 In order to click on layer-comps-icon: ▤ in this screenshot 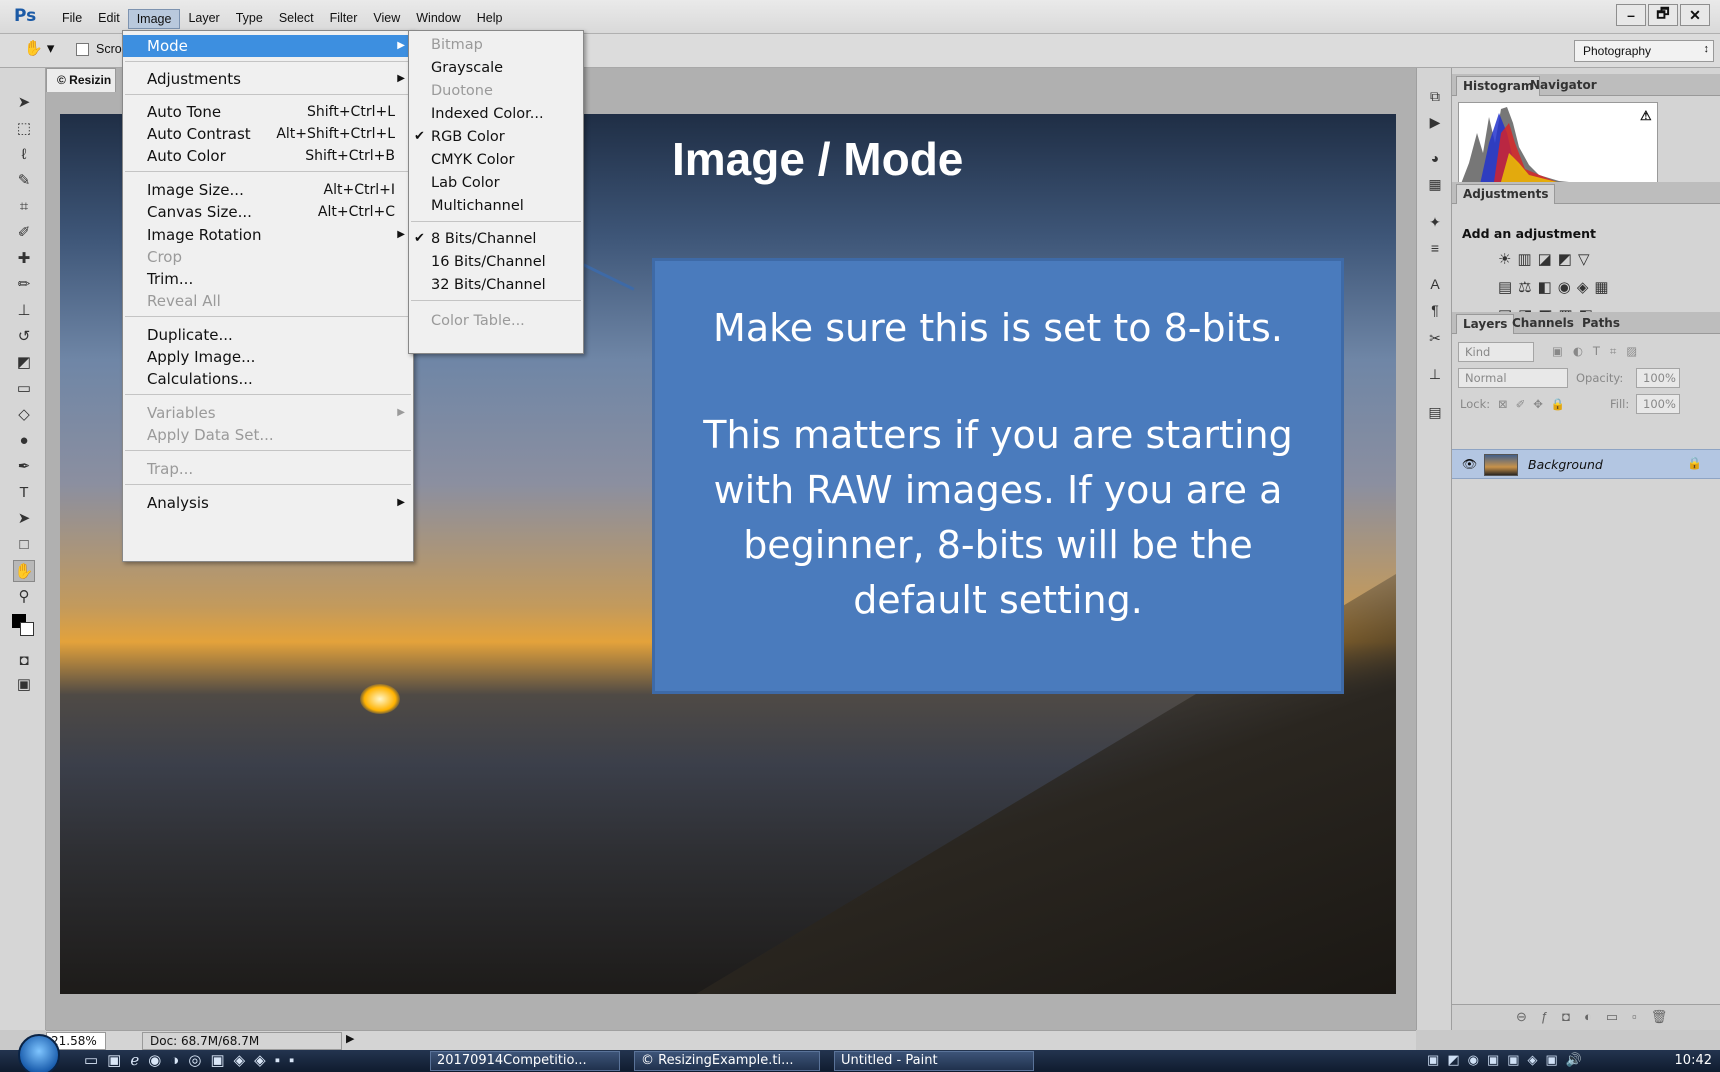, I will do `click(1435, 414)`.